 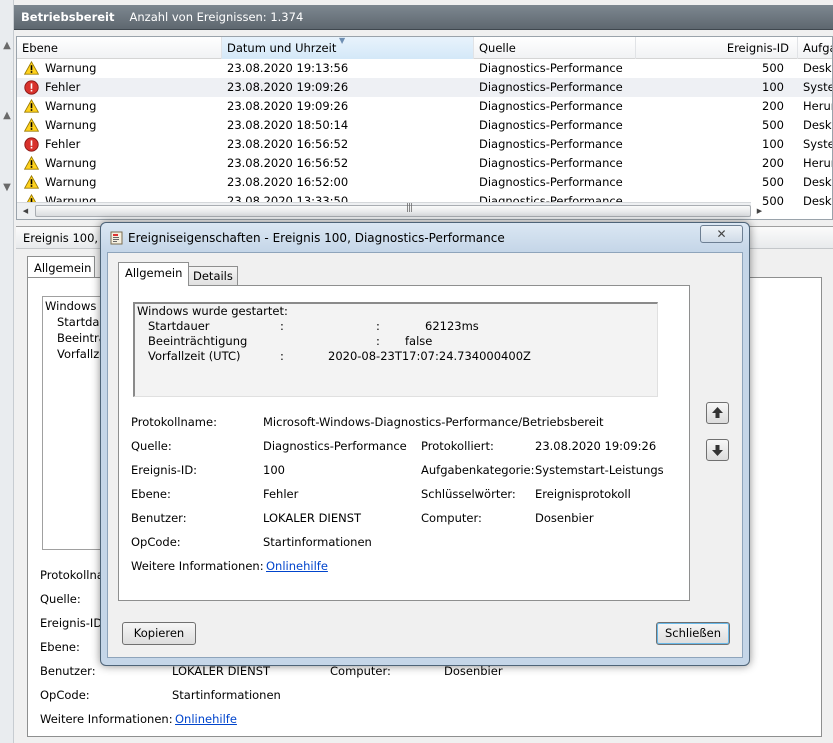 What do you see at coordinates (335, 446) in the screenshot?
I see `quelle-value: Diagnostics-Performance` at bounding box center [335, 446].